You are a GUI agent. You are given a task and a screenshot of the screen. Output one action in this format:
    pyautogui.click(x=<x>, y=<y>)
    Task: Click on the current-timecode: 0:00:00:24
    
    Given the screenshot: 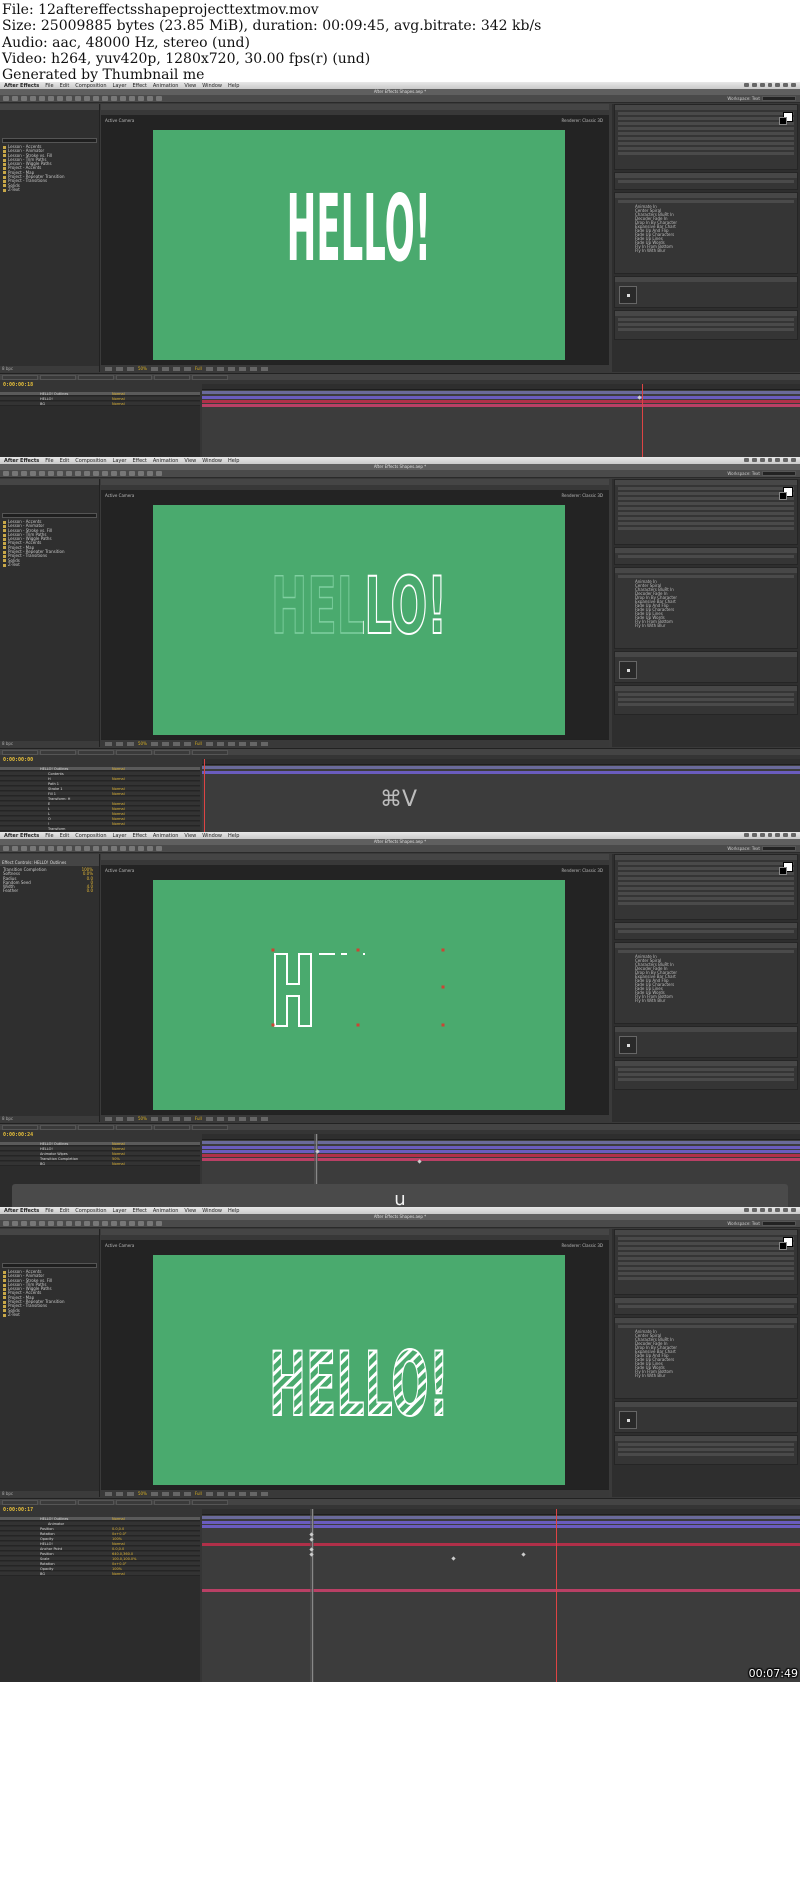 What is the action you would take?
    pyautogui.click(x=18, y=1135)
    